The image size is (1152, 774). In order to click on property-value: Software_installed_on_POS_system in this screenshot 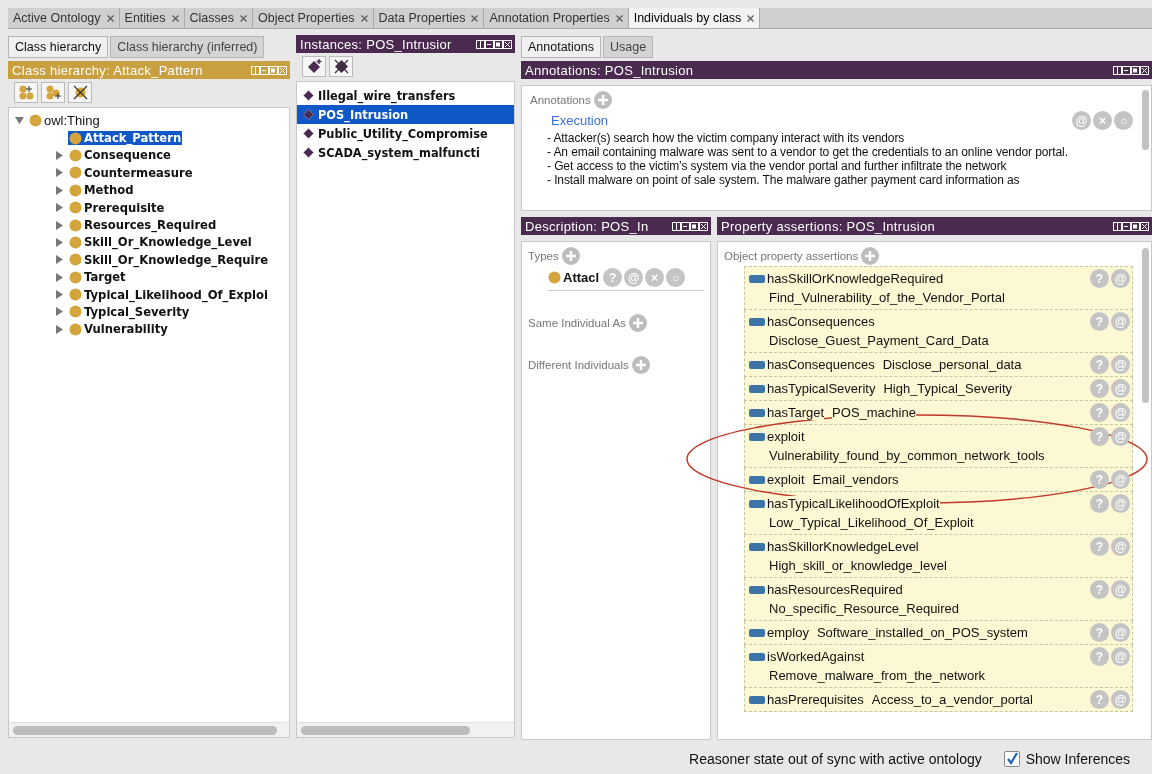, I will do `click(922, 632)`.